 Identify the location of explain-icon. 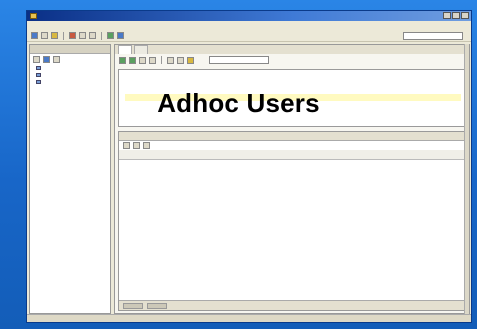
(170, 60).